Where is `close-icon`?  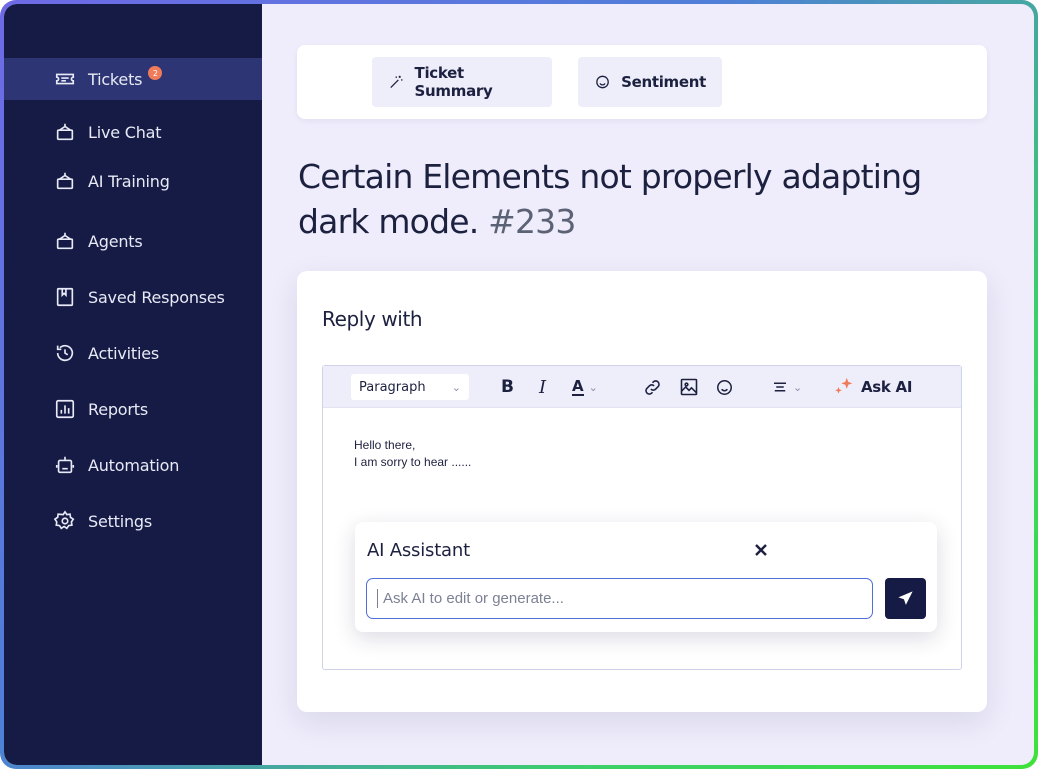
close-icon is located at coordinates (761, 550).